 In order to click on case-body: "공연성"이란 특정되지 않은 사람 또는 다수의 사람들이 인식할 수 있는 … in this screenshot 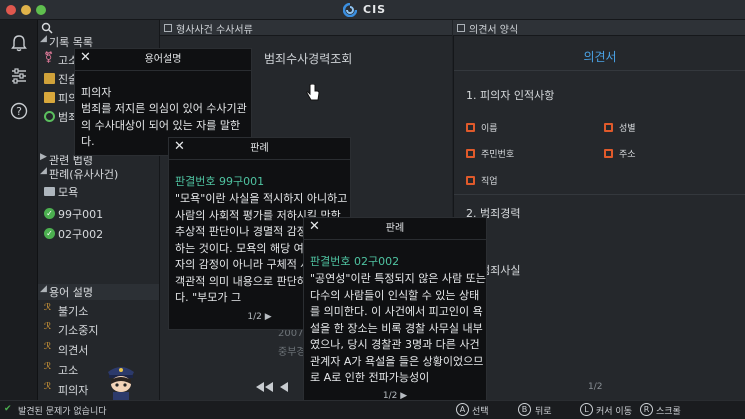, I will do `click(398, 328)`.